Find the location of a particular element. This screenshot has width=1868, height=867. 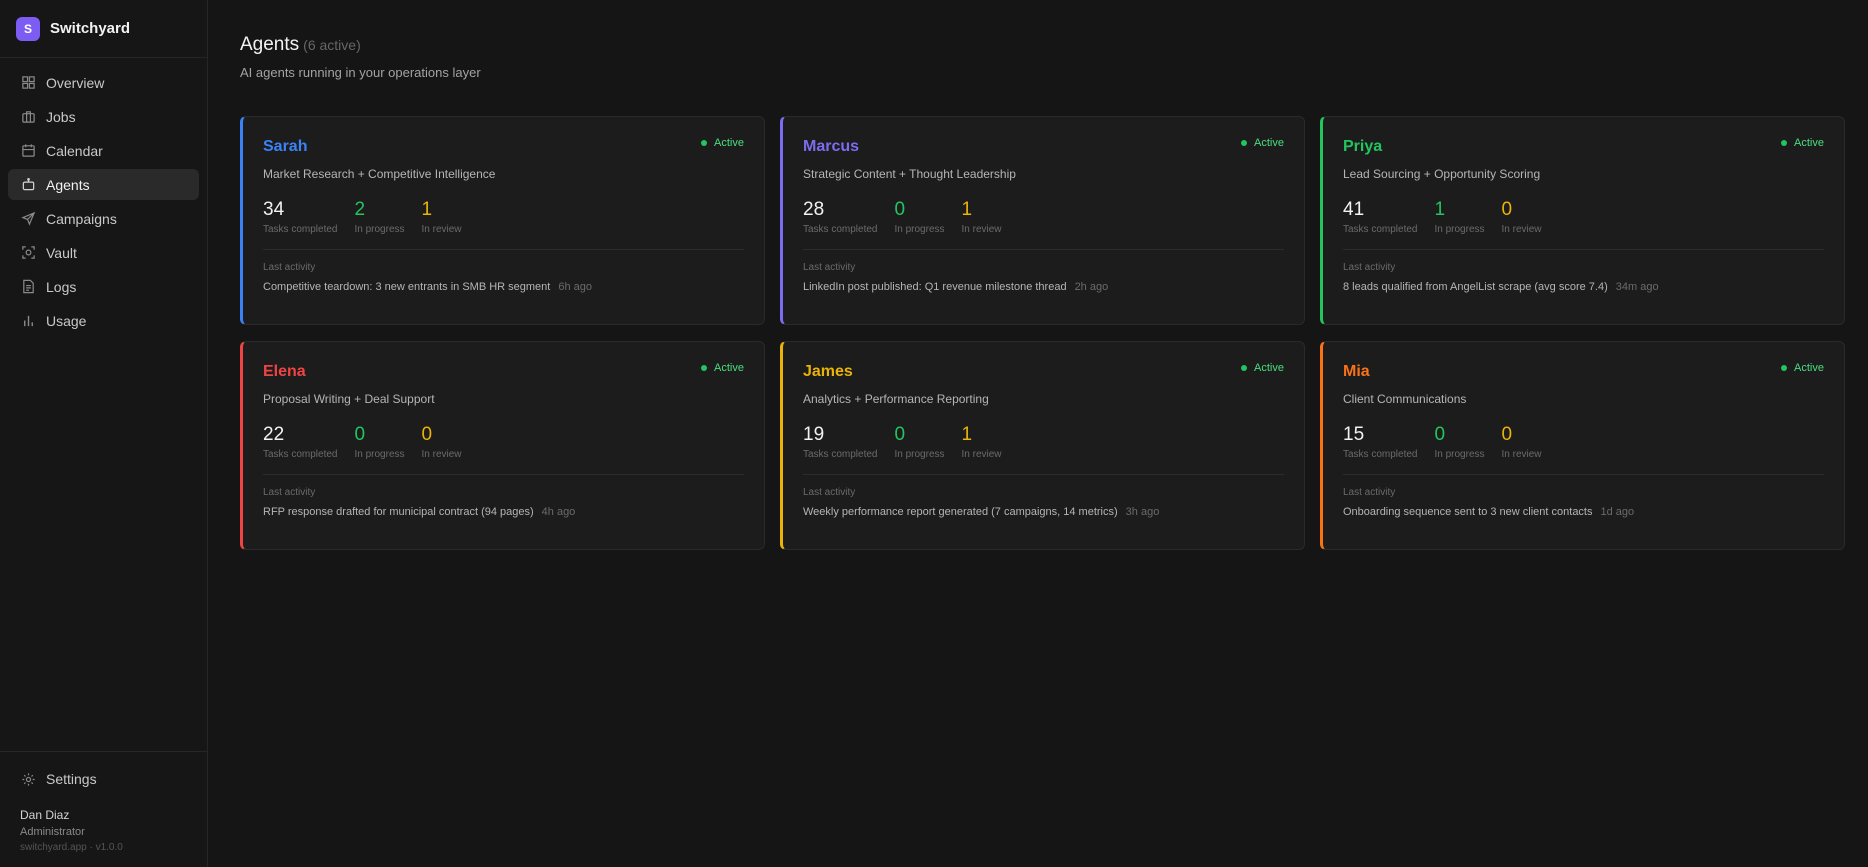

agent-role: Proposal Writing + Deal Support is located at coordinates (349, 399).